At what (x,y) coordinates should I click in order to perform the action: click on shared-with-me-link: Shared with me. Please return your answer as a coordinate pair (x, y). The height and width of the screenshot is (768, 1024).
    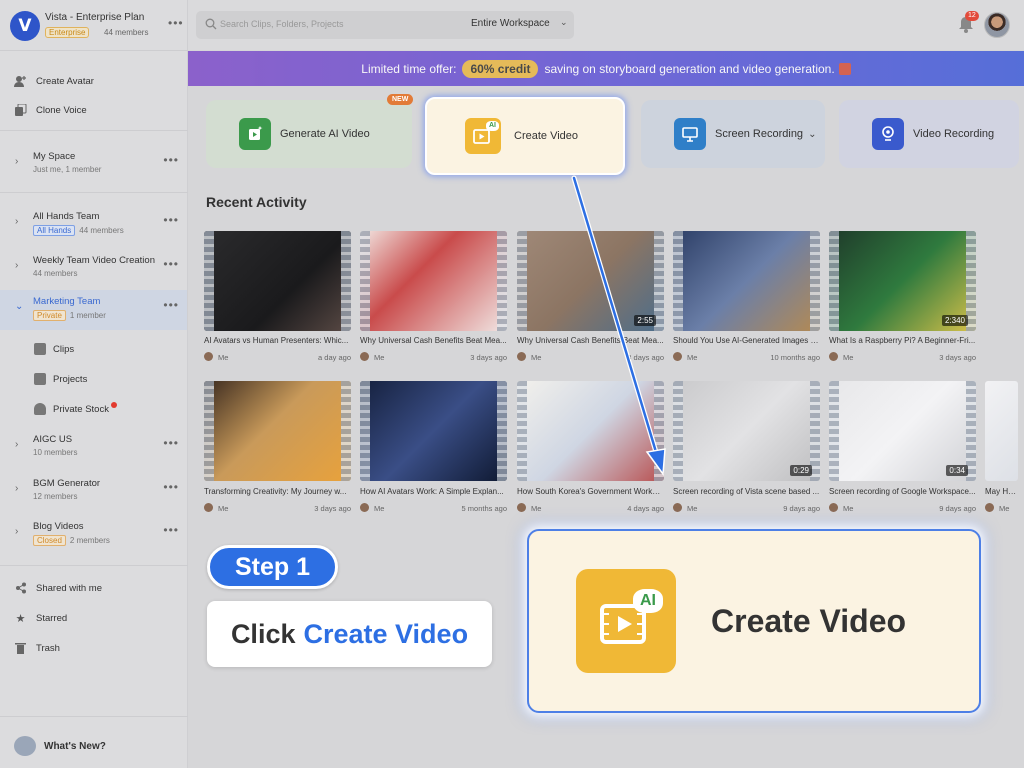
    Looking at the image, I should click on (58, 588).